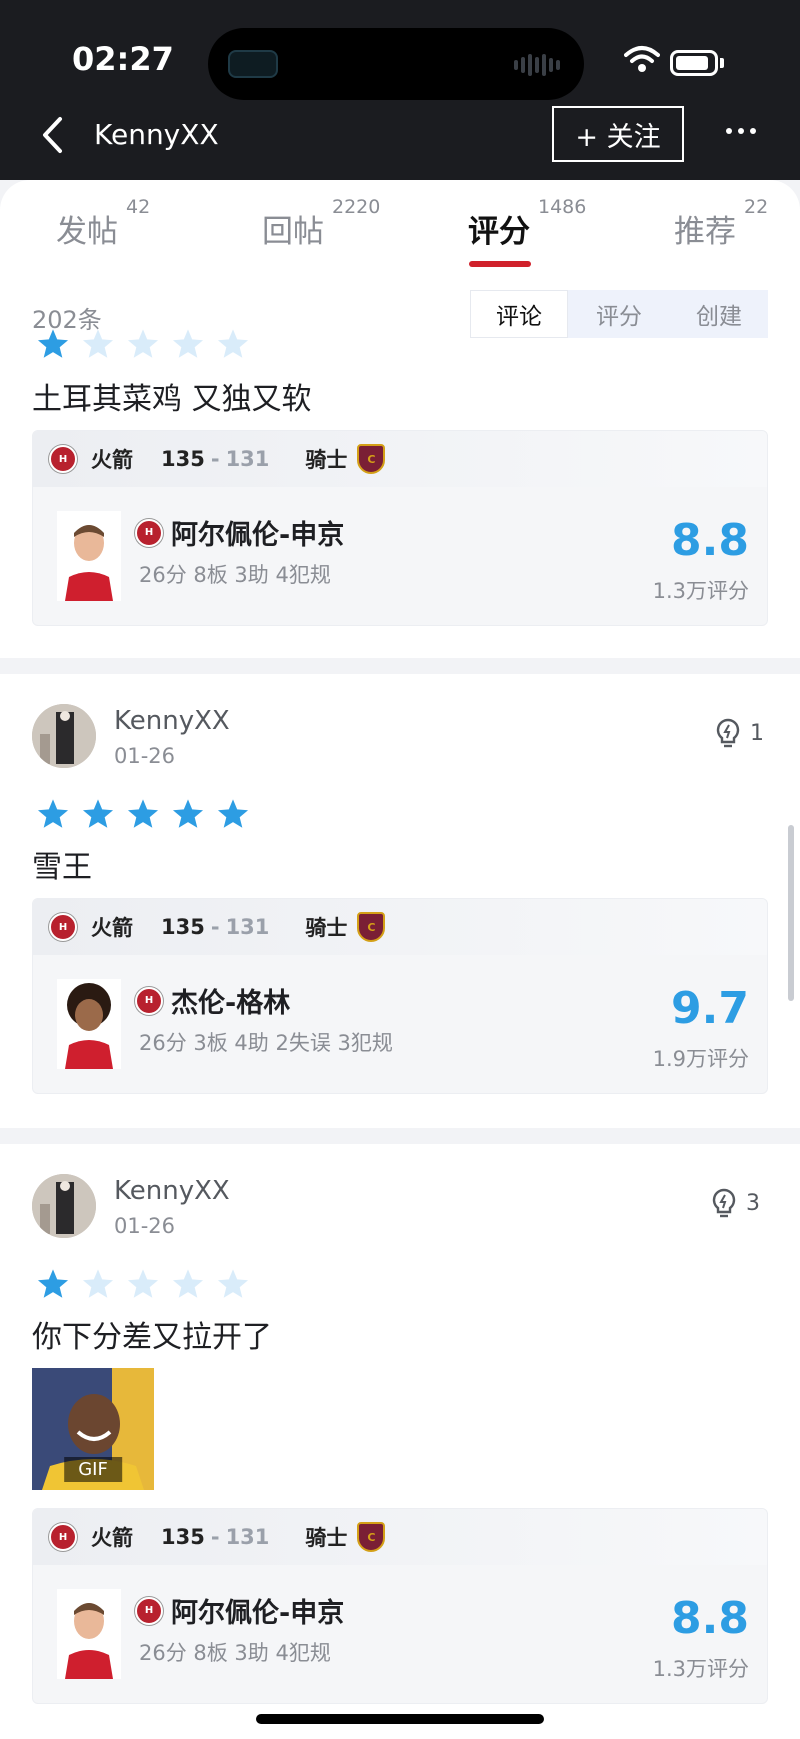  I want to click on tab-recommend: 推荐 22, so click(721, 223).